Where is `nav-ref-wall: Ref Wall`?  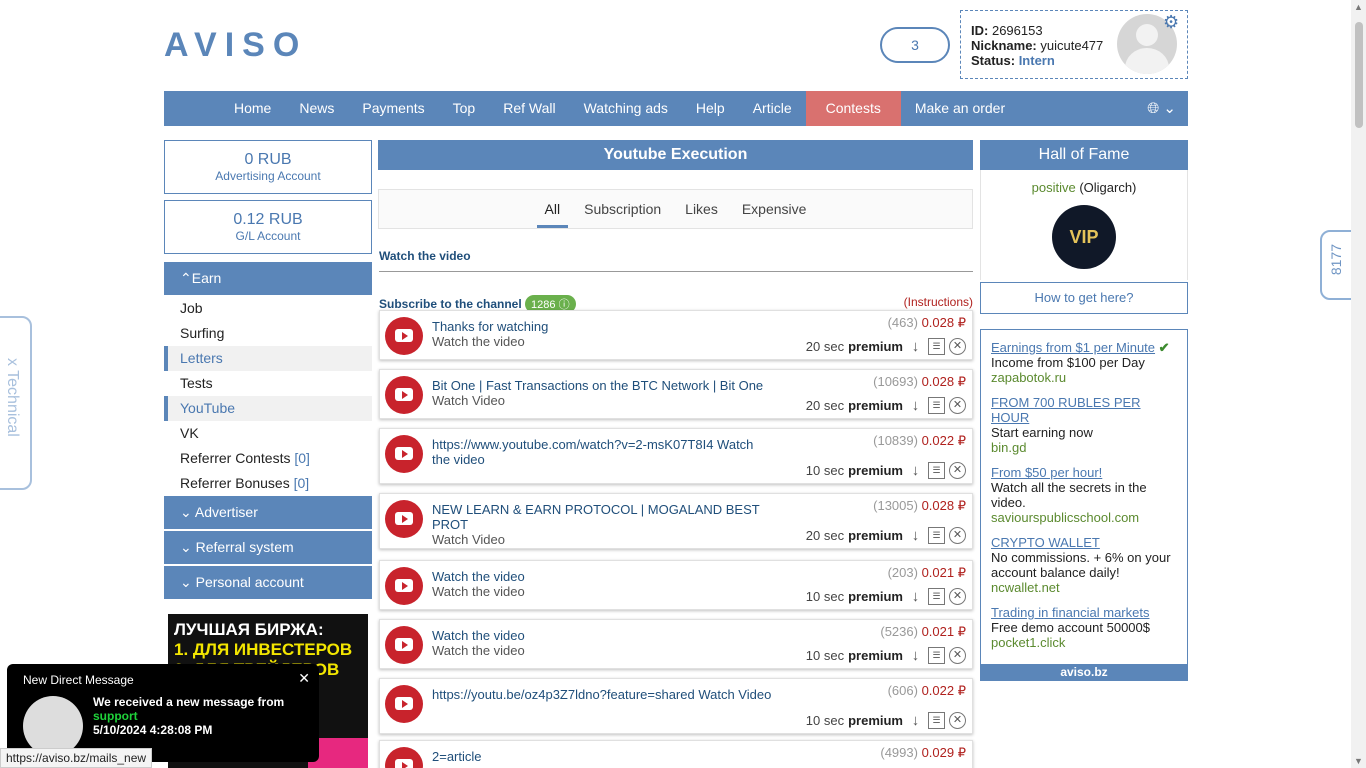 nav-ref-wall: Ref Wall is located at coordinates (529, 108).